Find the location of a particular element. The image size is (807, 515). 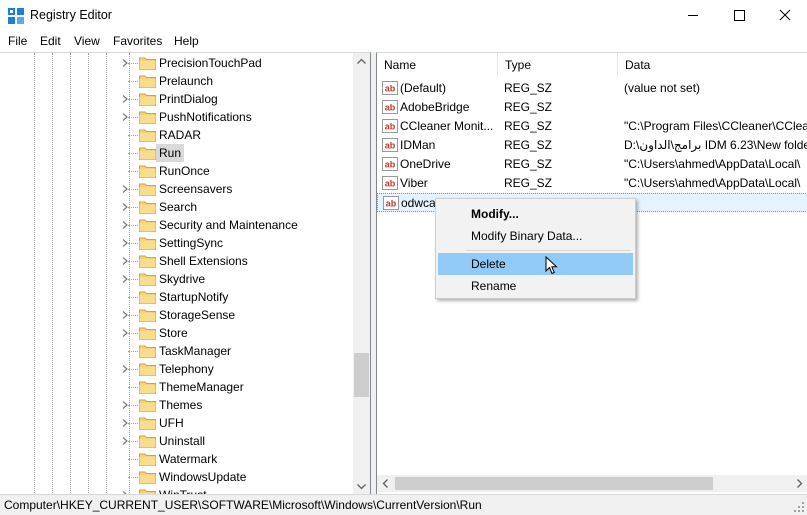

column-header-data: Data is located at coordinates (712, 65).